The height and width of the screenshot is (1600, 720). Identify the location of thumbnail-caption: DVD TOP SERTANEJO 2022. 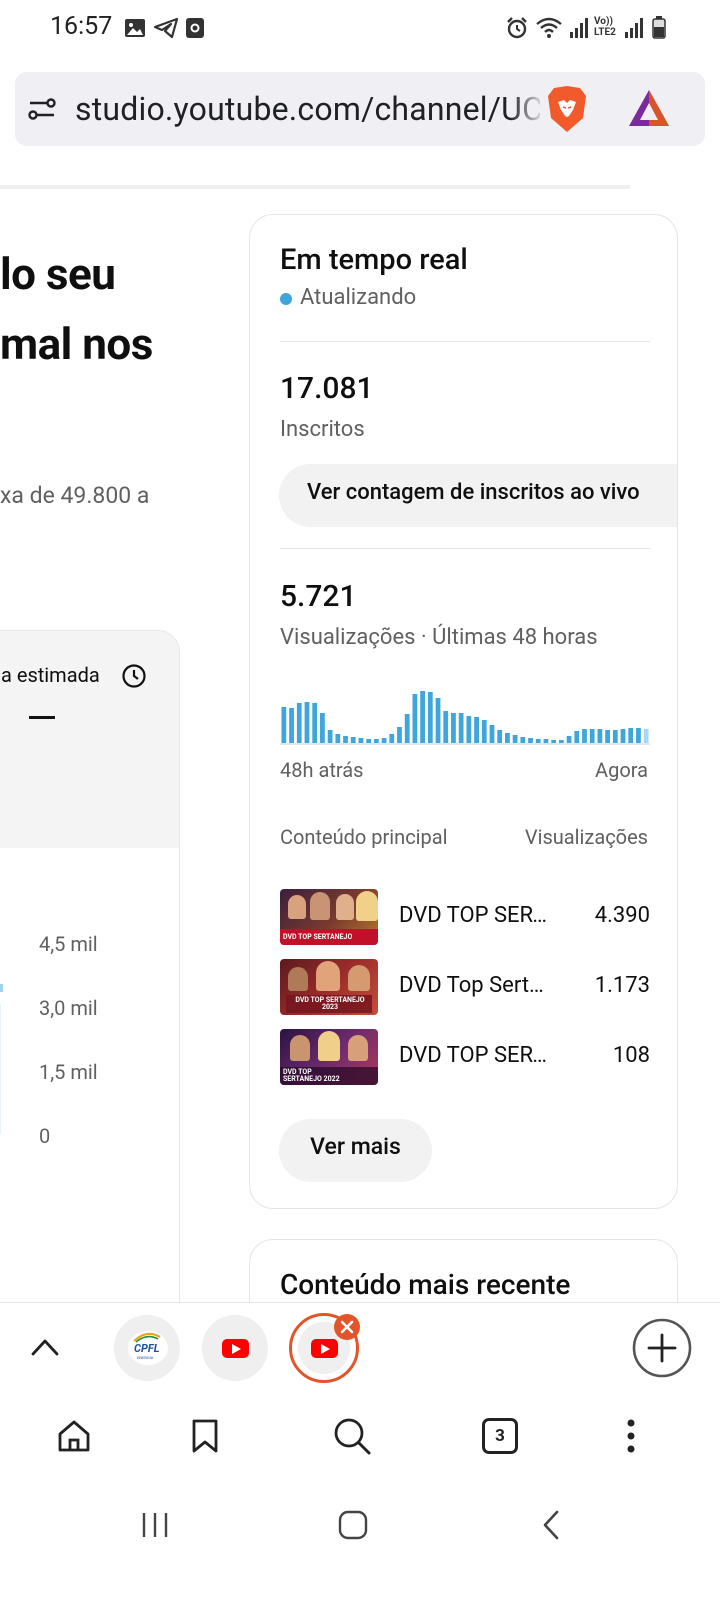
(311, 1075).